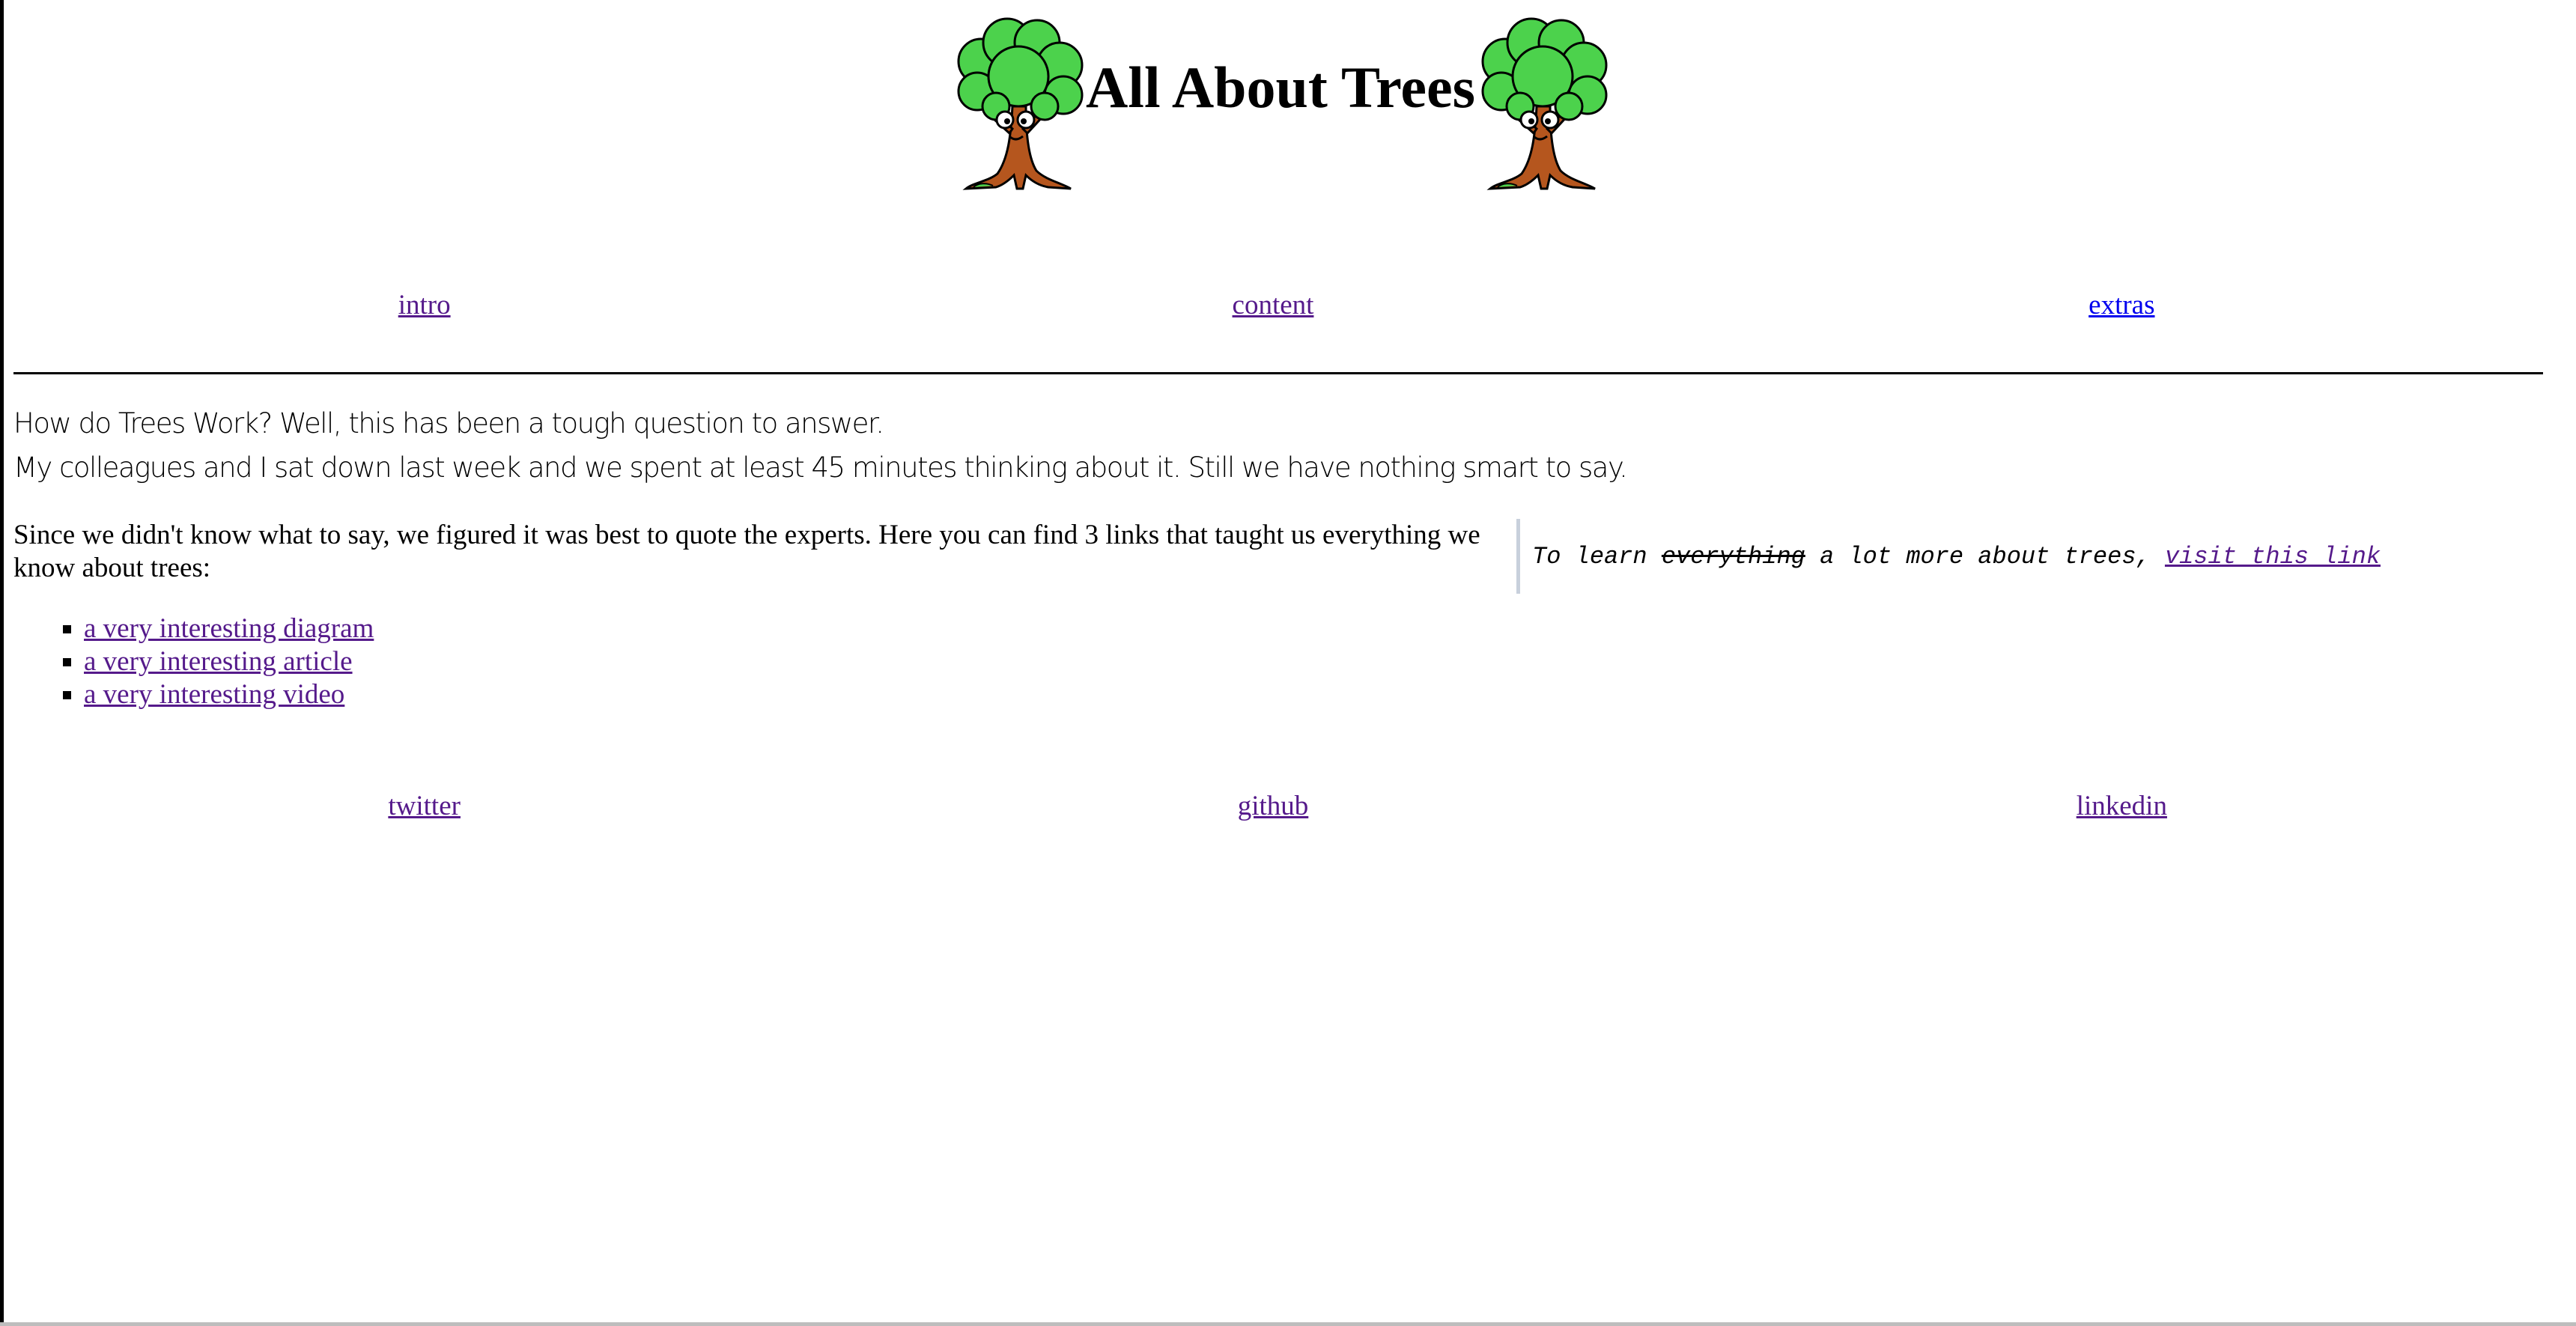  I want to click on quote-prefix: To learn, so click(1597, 556).